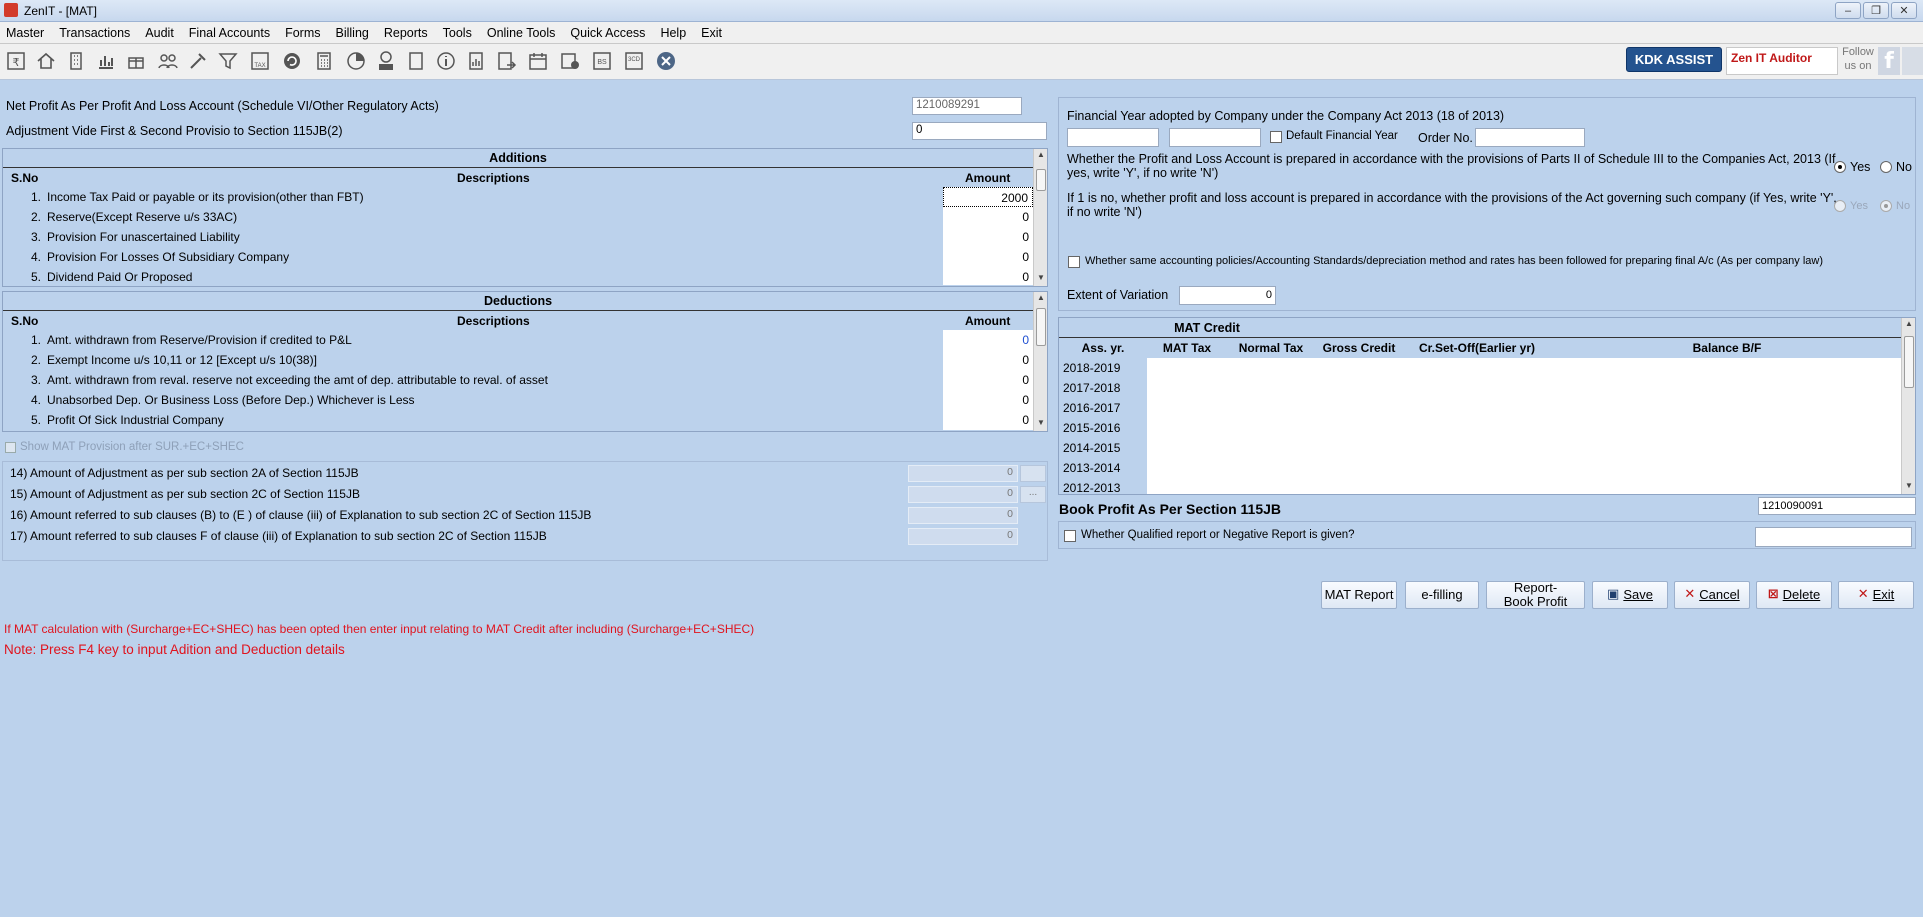 The width and height of the screenshot is (1923, 917). Describe the element at coordinates (963, 494) in the screenshot. I see `adjustment-15-field: 0` at that location.